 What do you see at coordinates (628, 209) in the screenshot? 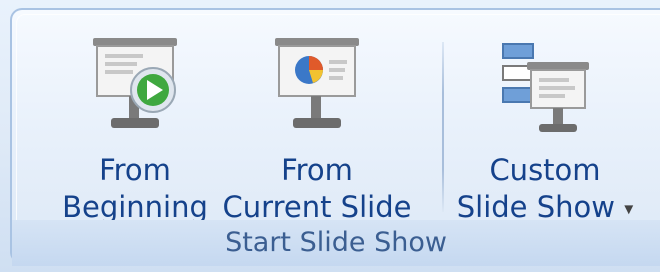
I see `dropdown-arrow-icon: ▾` at bounding box center [628, 209].